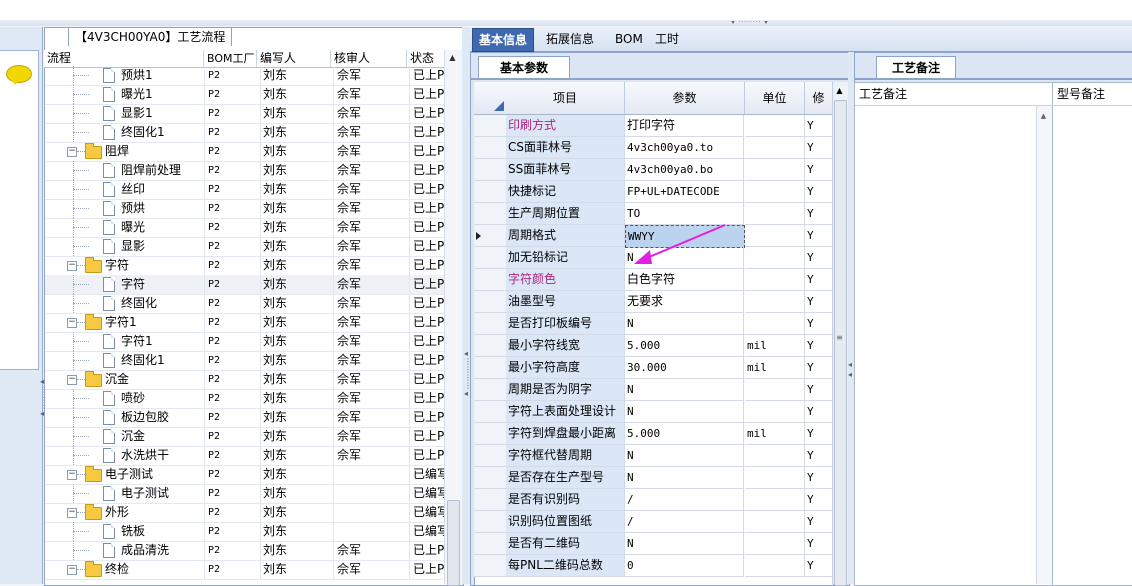 The width and height of the screenshot is (1132, 586). Describe the element at coordinates (125, 493) in the screenshot. I see `tree-cell-flow: 电子测试` at that location.